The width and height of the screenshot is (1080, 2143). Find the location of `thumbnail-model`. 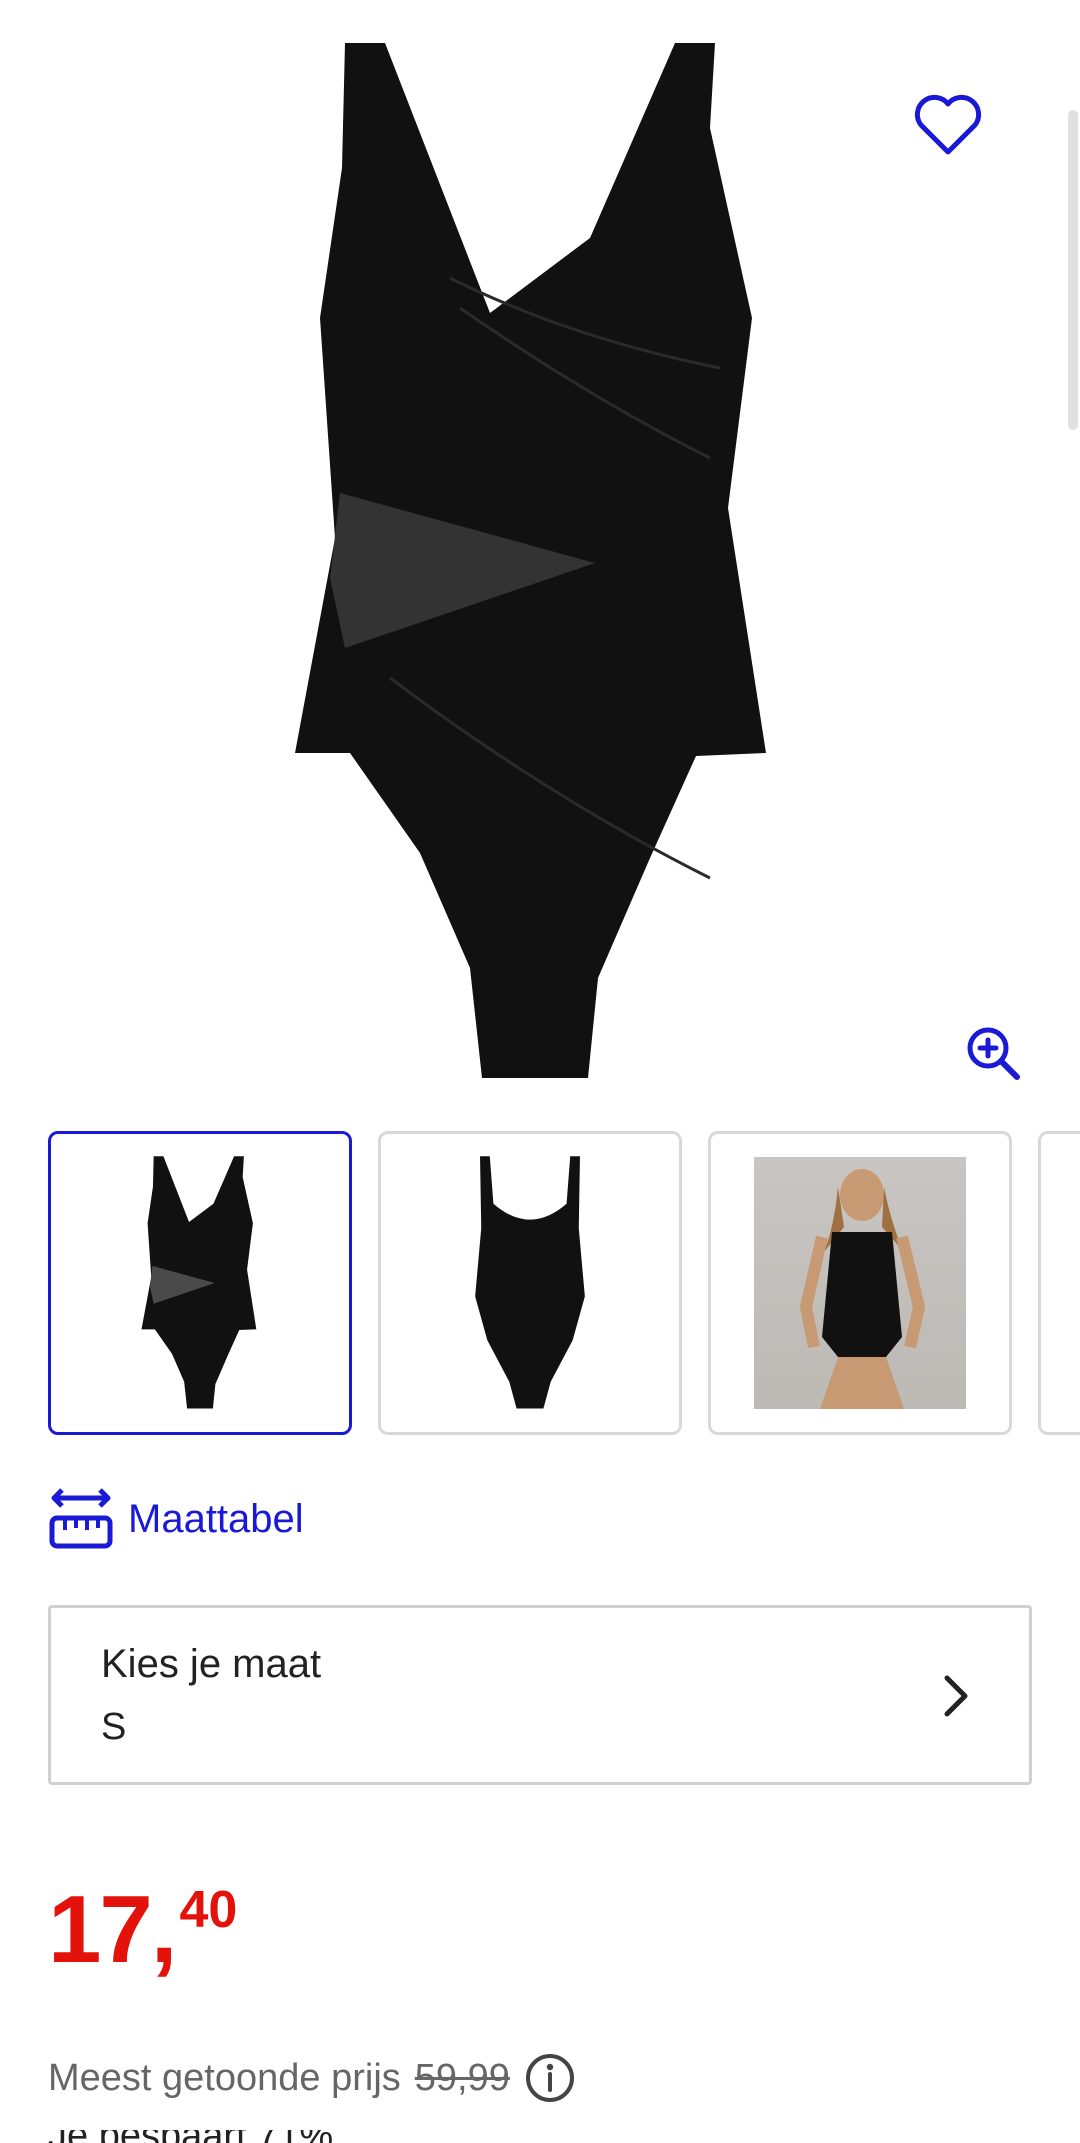

thumbnail-model is located at coordinates (860, 1283).